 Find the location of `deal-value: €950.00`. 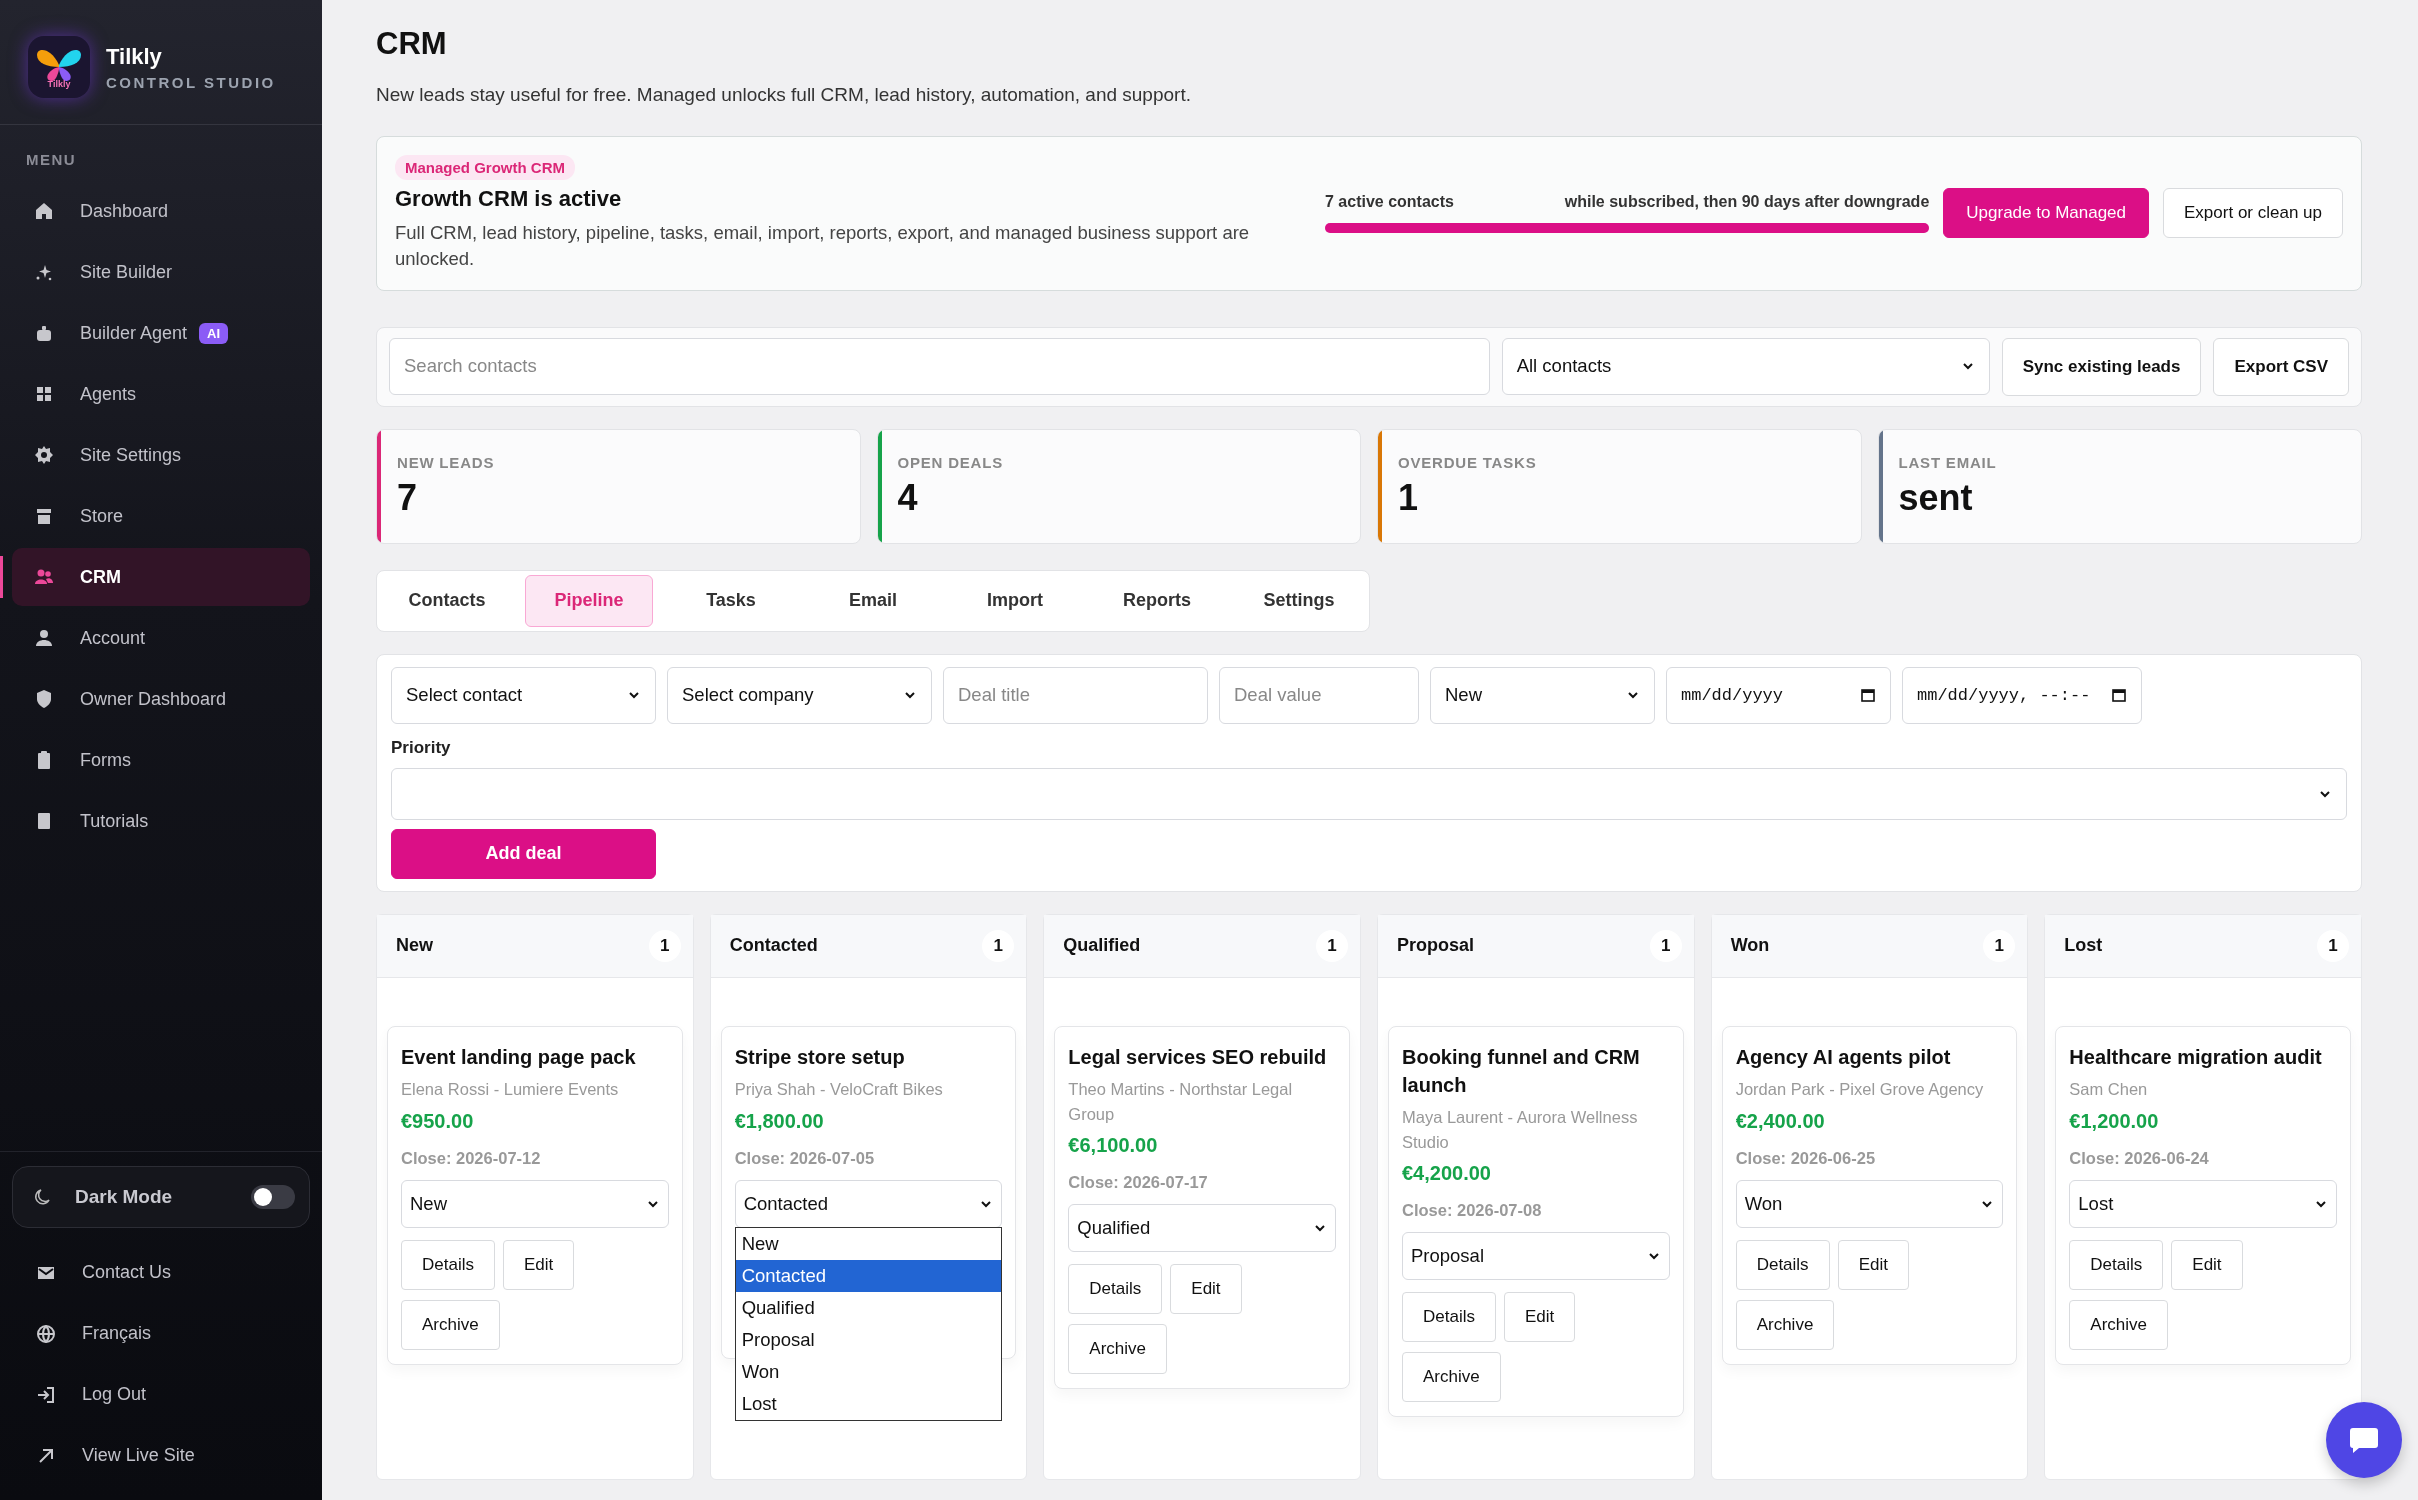

deal-value: €950.00 is located at coordinates (438, 1121).